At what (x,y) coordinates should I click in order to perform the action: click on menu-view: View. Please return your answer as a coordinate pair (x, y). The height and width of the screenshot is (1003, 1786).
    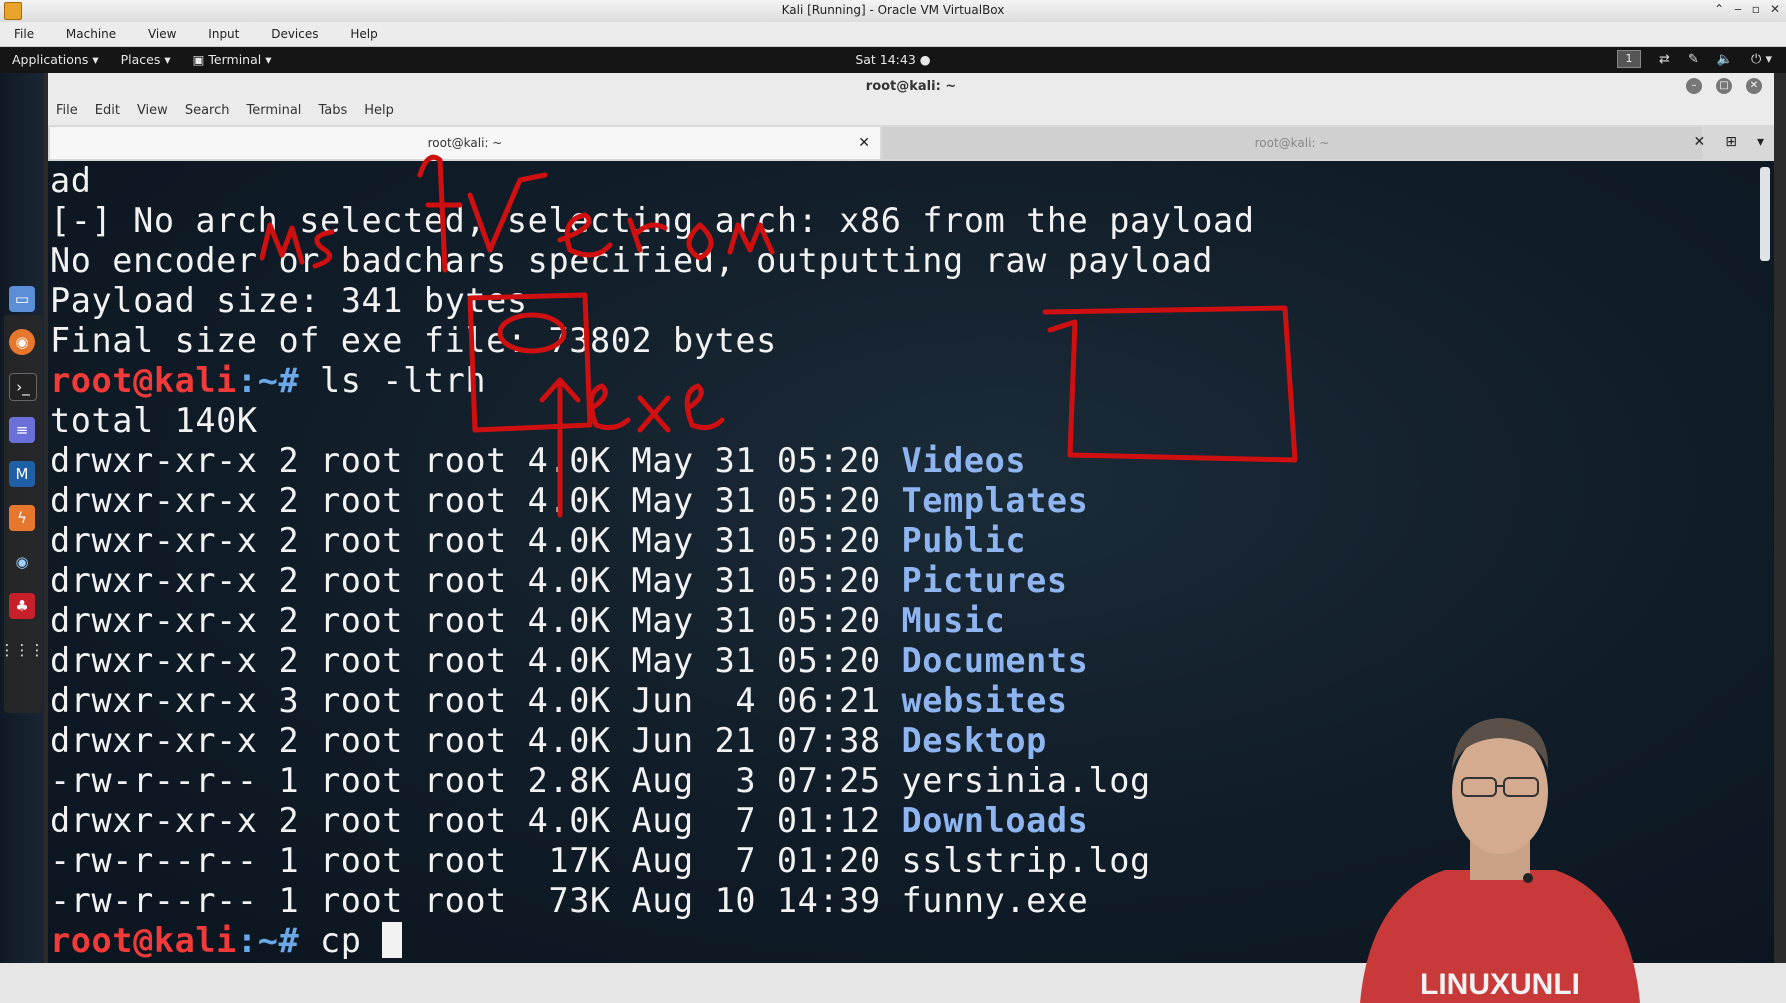
    Looking at the image, I should click on (162, 34).